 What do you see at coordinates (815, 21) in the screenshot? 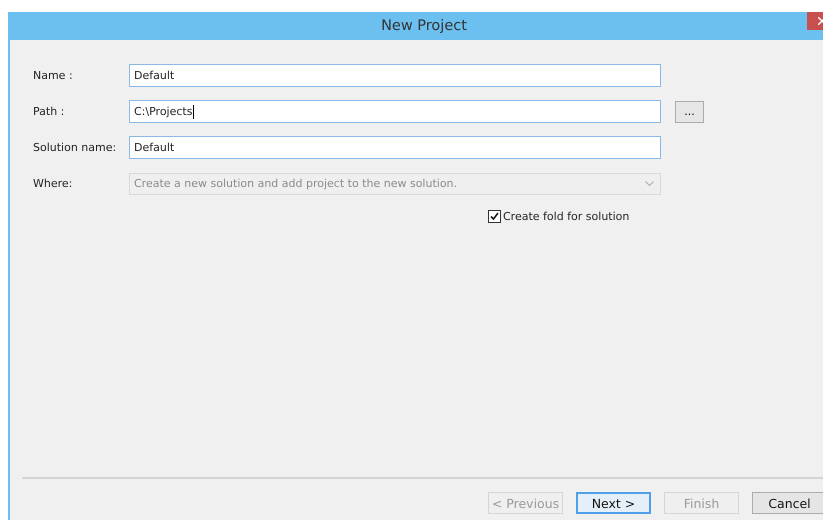
I see `close-button` at bounding box center [815, 21].